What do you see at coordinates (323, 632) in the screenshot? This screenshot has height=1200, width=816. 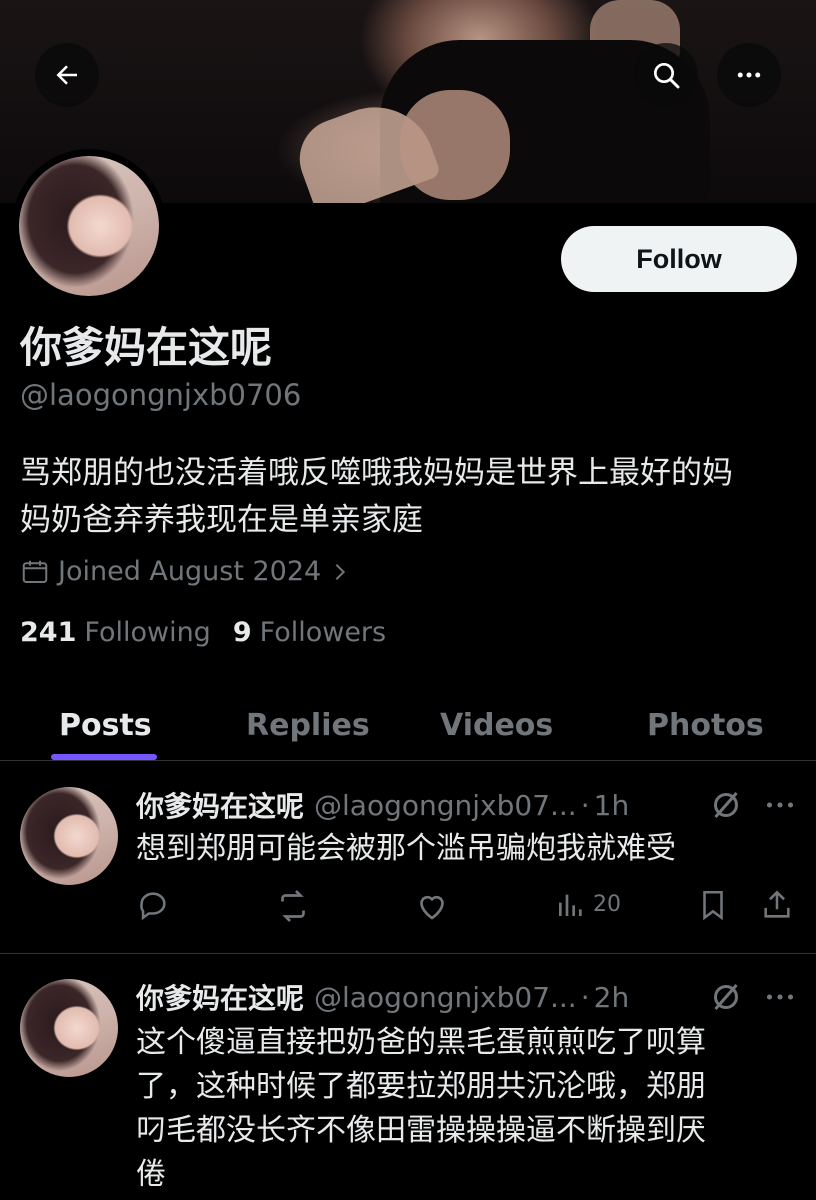 I see `followers-label: Followers` at bounding box center [323, 632].